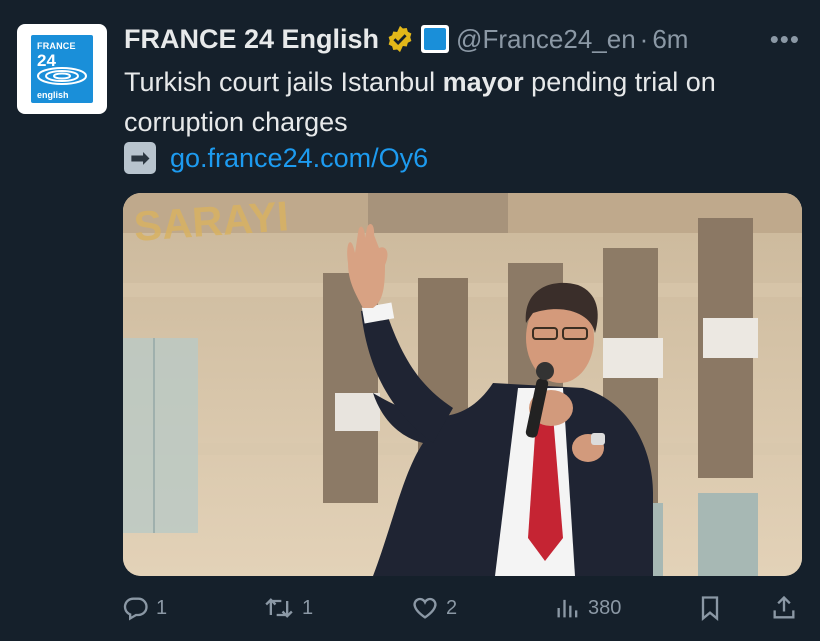 This screenshot has height=641, width=820. What do you see at coordinates (299, 158) in the screenshot?
I see `article-link: go.france24.com/Oy6` at bounding box center [299, 158].